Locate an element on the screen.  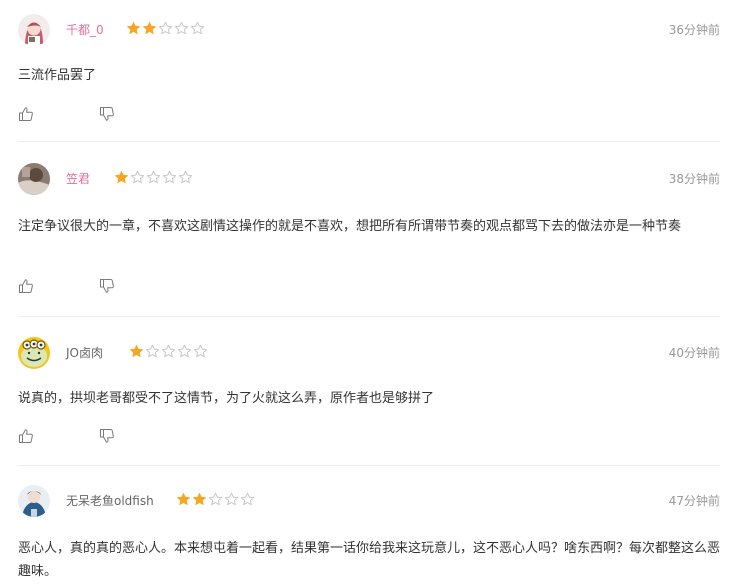
timestamp: 40分钟前 is located at coordinates (694, 353).